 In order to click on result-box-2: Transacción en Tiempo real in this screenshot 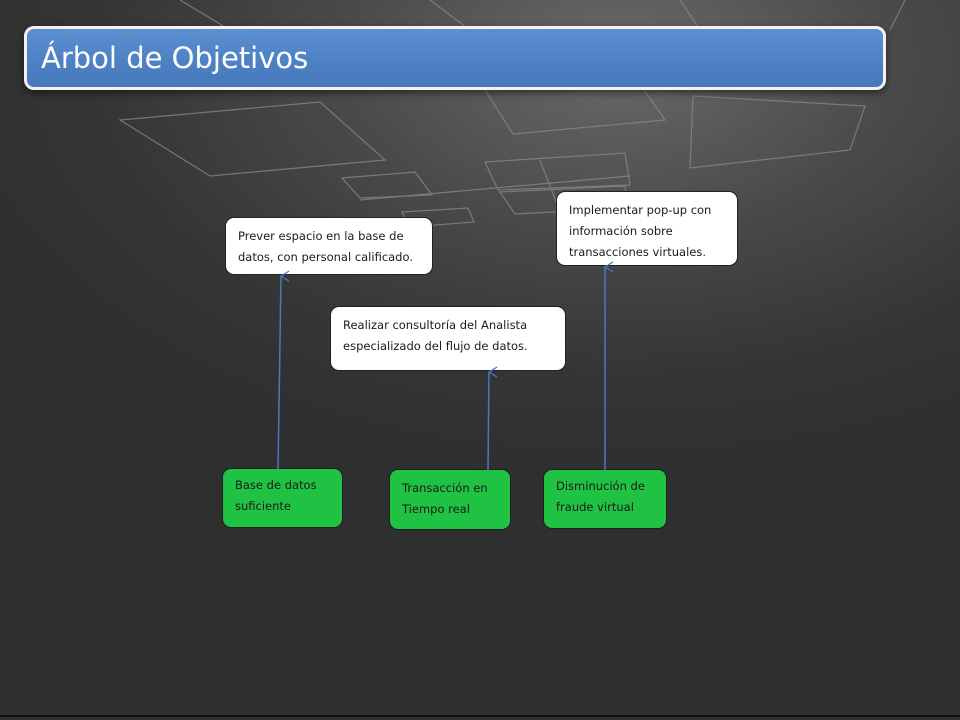, I will do `click(450, 499)`.